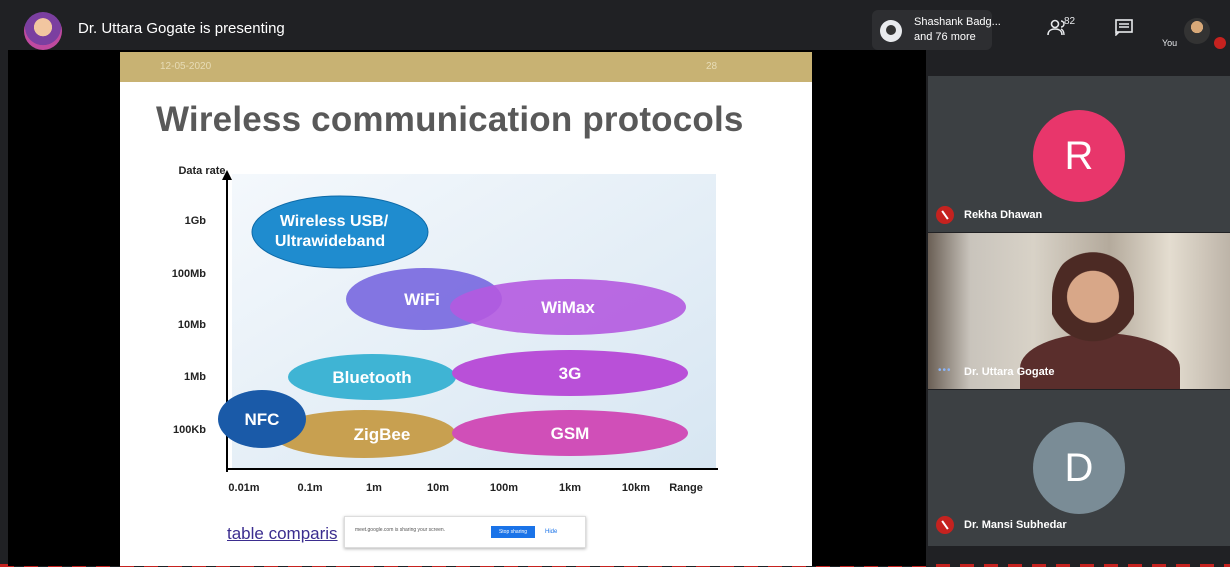  What do you see at coordinates (504, 488) in the screenshot?
I see `x-tick-label: 100m` at bounding box center [504, 488].